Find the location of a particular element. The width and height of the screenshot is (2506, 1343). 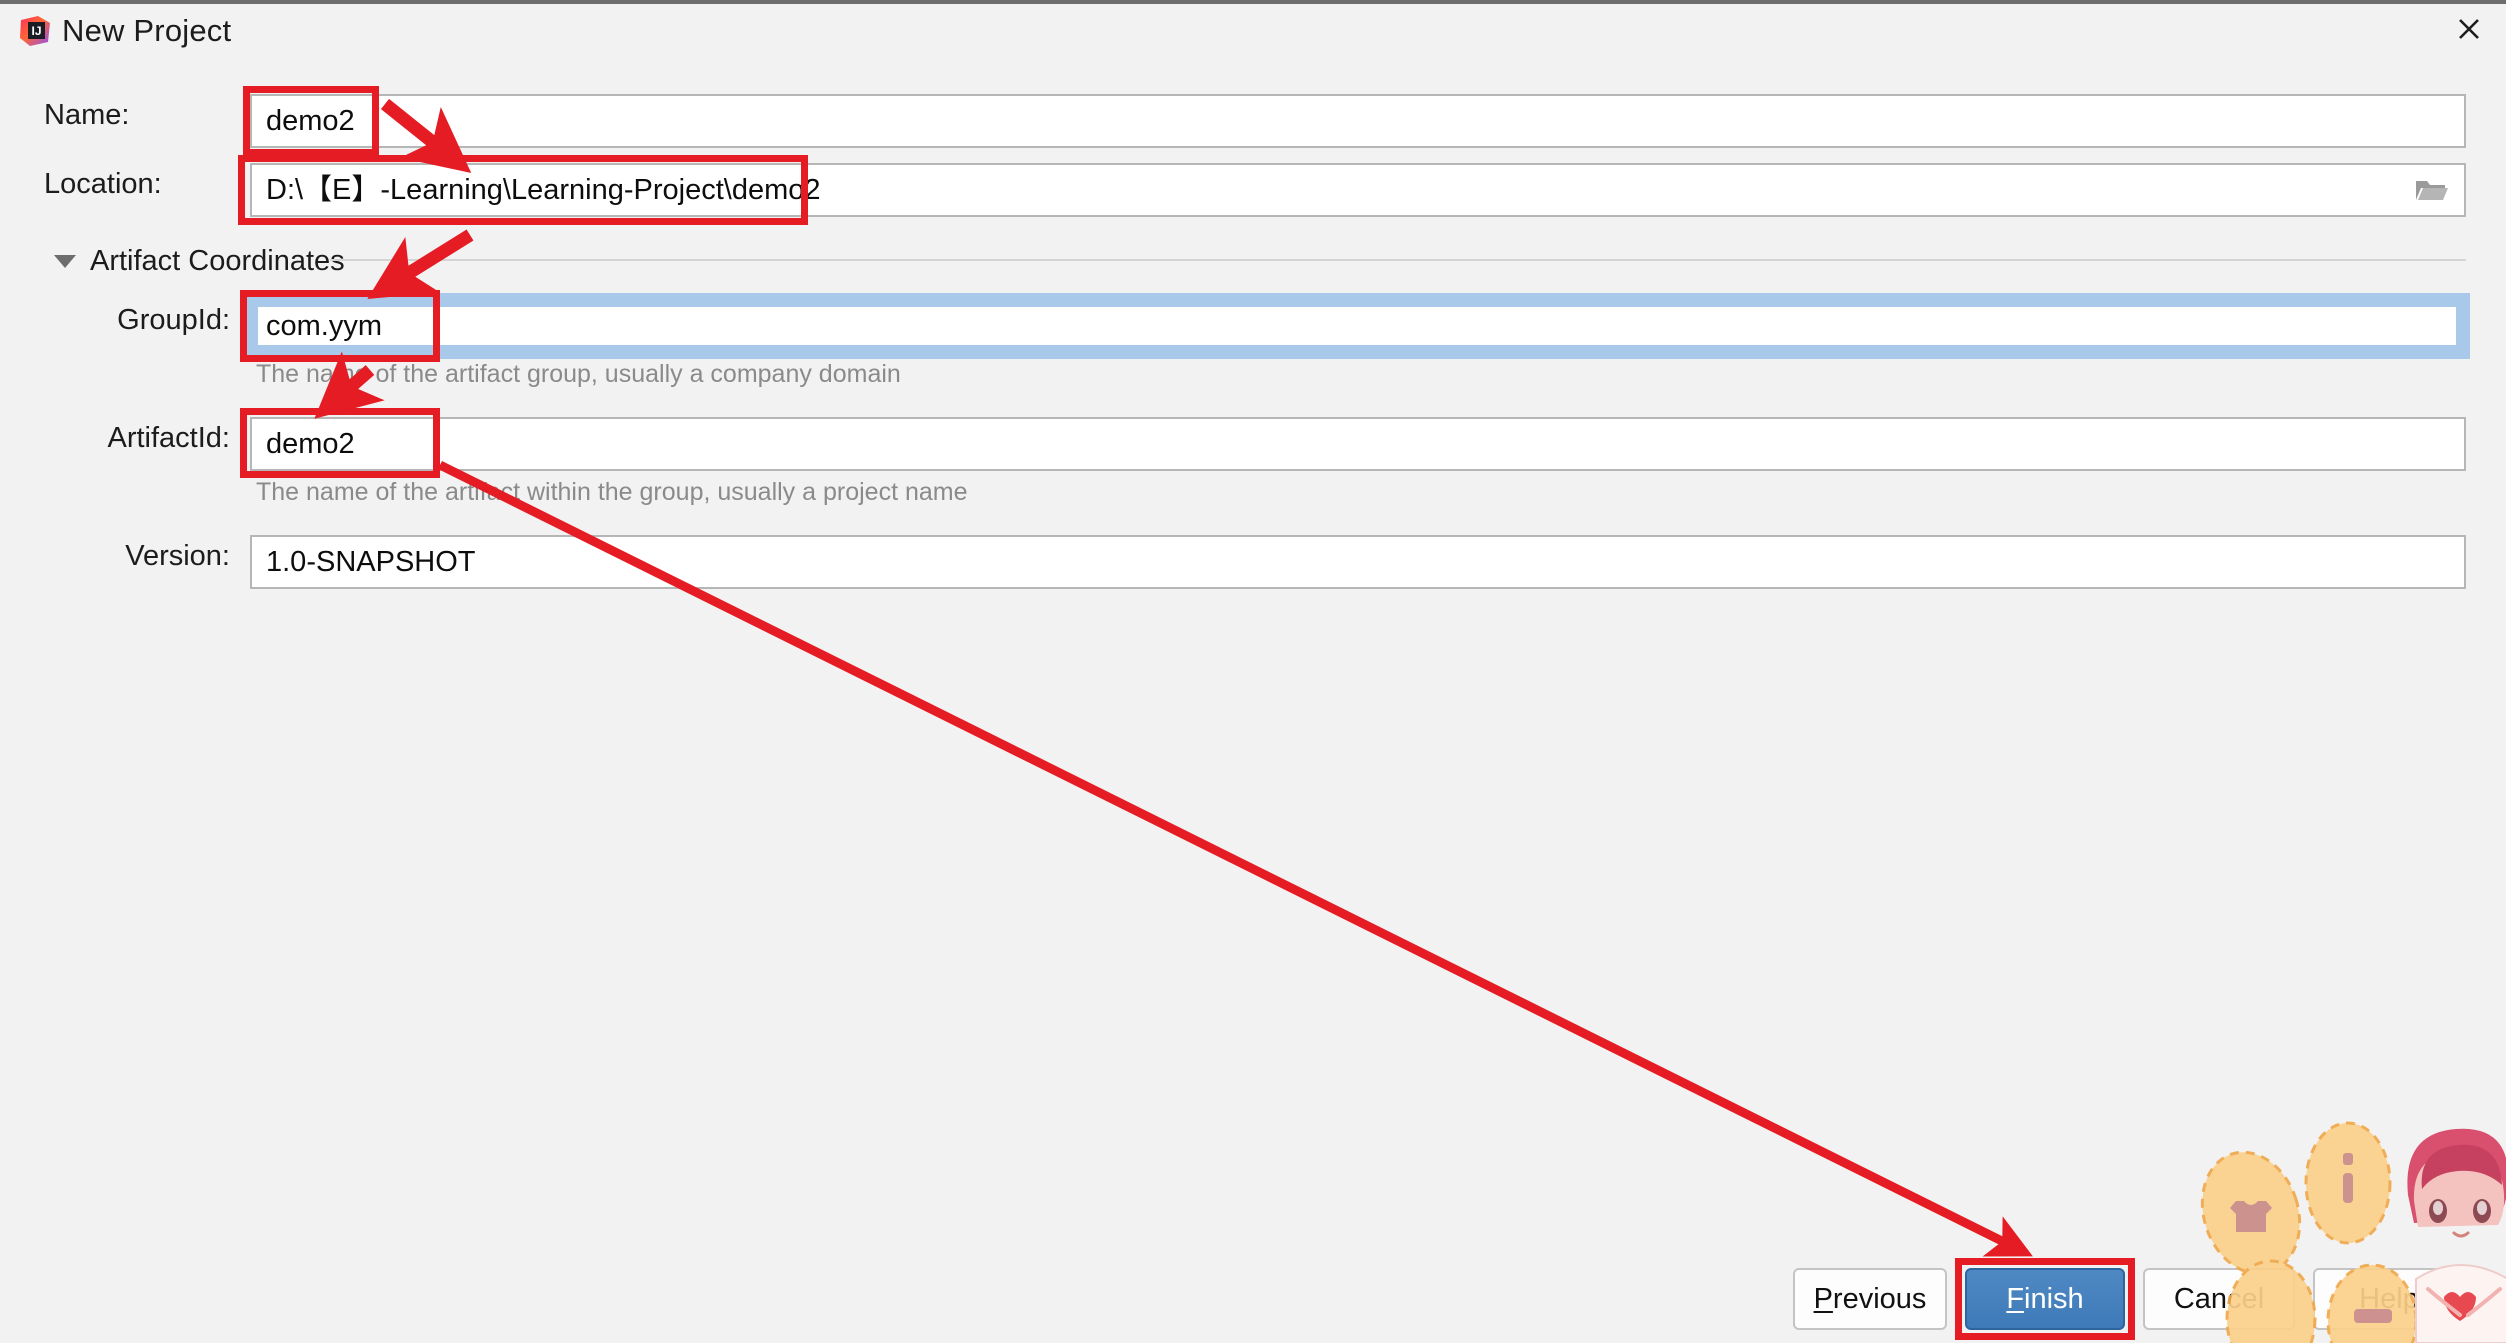

name-label: Name: is located at coordinates (87, 115).